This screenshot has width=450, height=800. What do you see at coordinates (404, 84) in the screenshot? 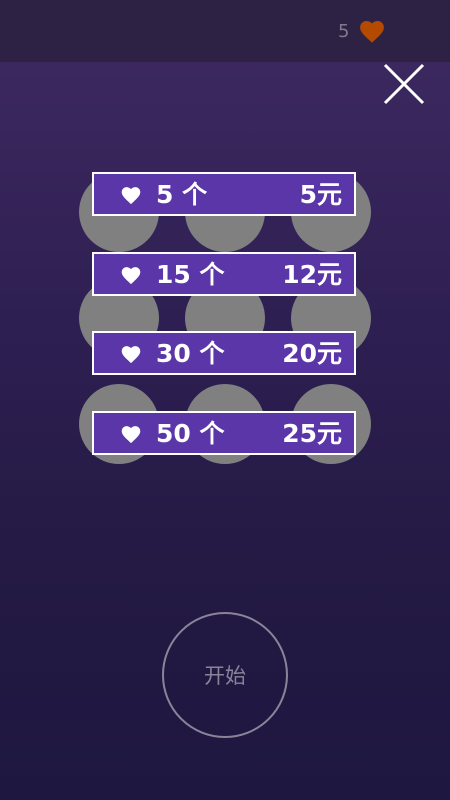
I see `close-icon` at bounding box center [404, 84].